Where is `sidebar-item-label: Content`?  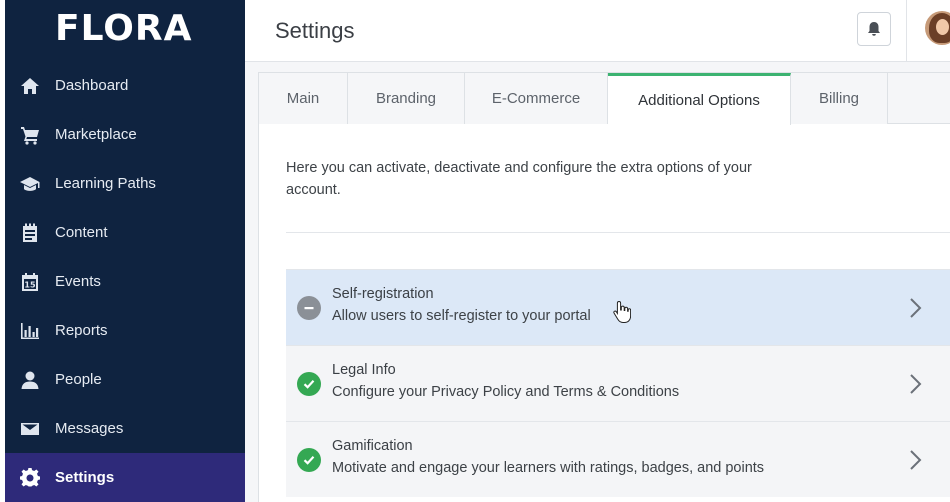
sidebar-item-label: Content is located at coordinates (81, 232).